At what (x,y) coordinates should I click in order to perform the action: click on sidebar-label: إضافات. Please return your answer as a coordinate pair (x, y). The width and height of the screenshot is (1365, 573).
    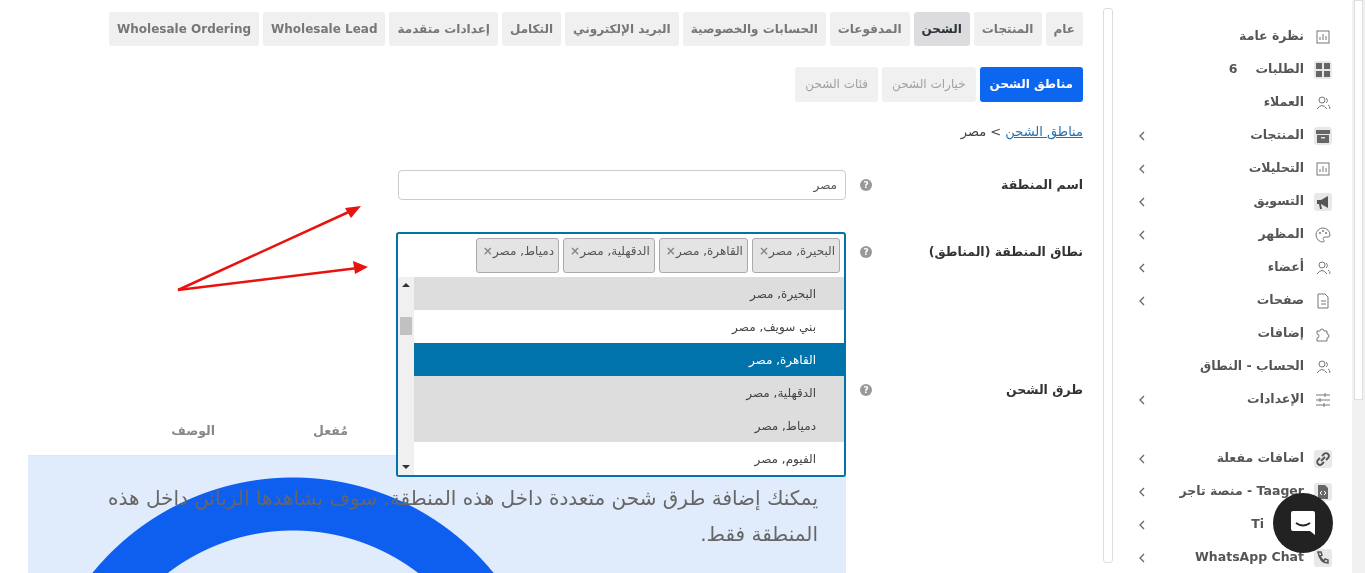
    Looking at the image, I should click on (1280, 333).